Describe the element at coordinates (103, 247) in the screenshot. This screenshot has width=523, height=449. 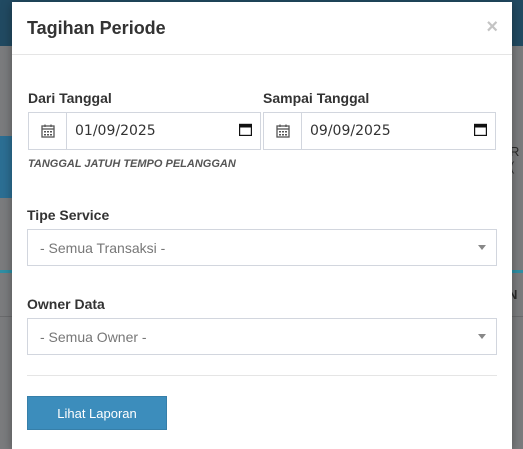
I see `service-type-selected: - Semua Transaksi -` at that location.